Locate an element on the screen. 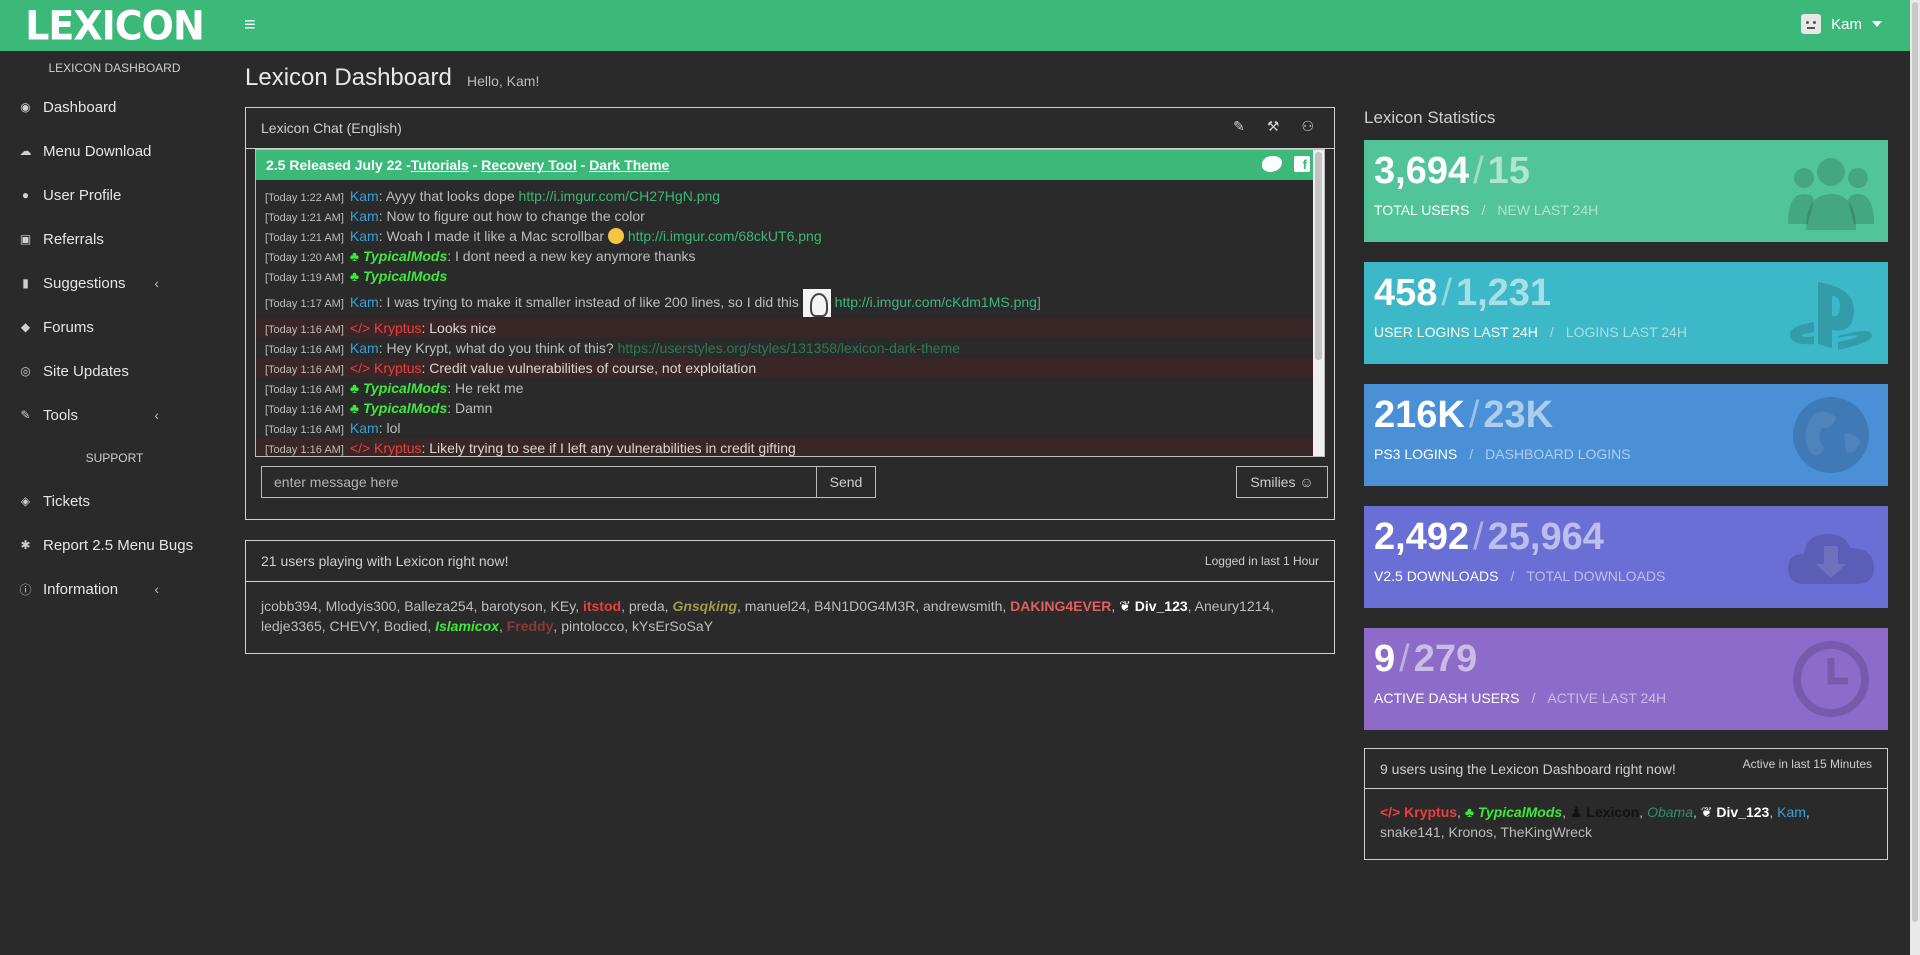 This screenshot has height=955, width=1920. user-link: ledje3365 is located at coordinates (291, 626).